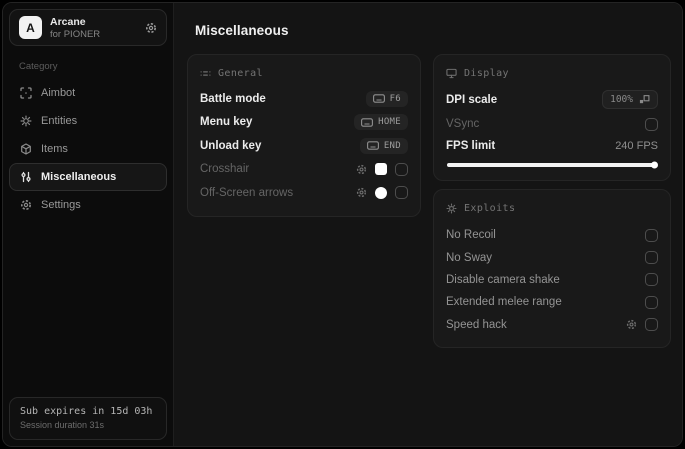  Describe the element at coordinates (304, 99) in the screenshot. I see `battle-mode-row: Battle mode F6` at that location.